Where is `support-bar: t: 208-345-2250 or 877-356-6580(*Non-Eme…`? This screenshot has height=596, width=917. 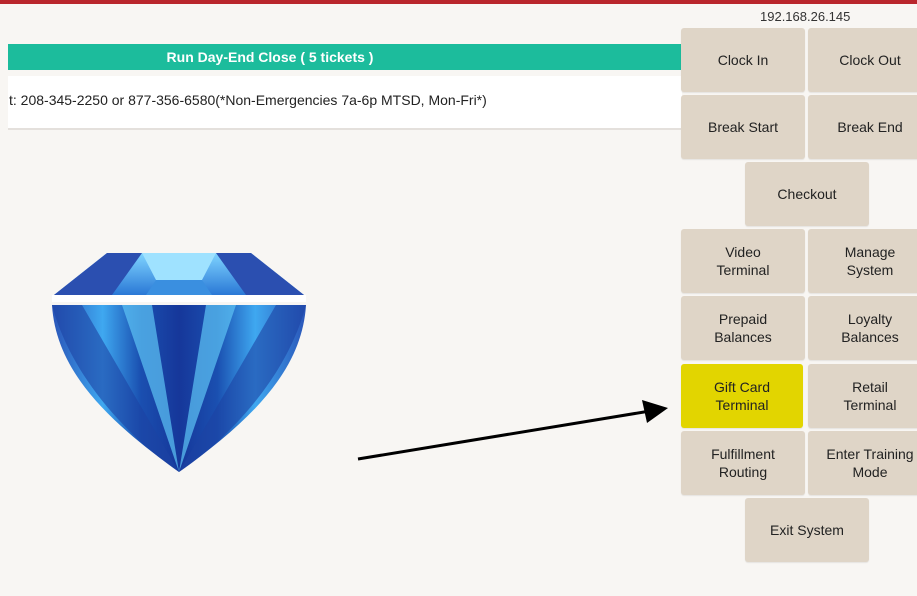 support-bar: t: 208-345-2250 or 877-356-6580(*Non-Eme… is located at coordinates (345, 103).